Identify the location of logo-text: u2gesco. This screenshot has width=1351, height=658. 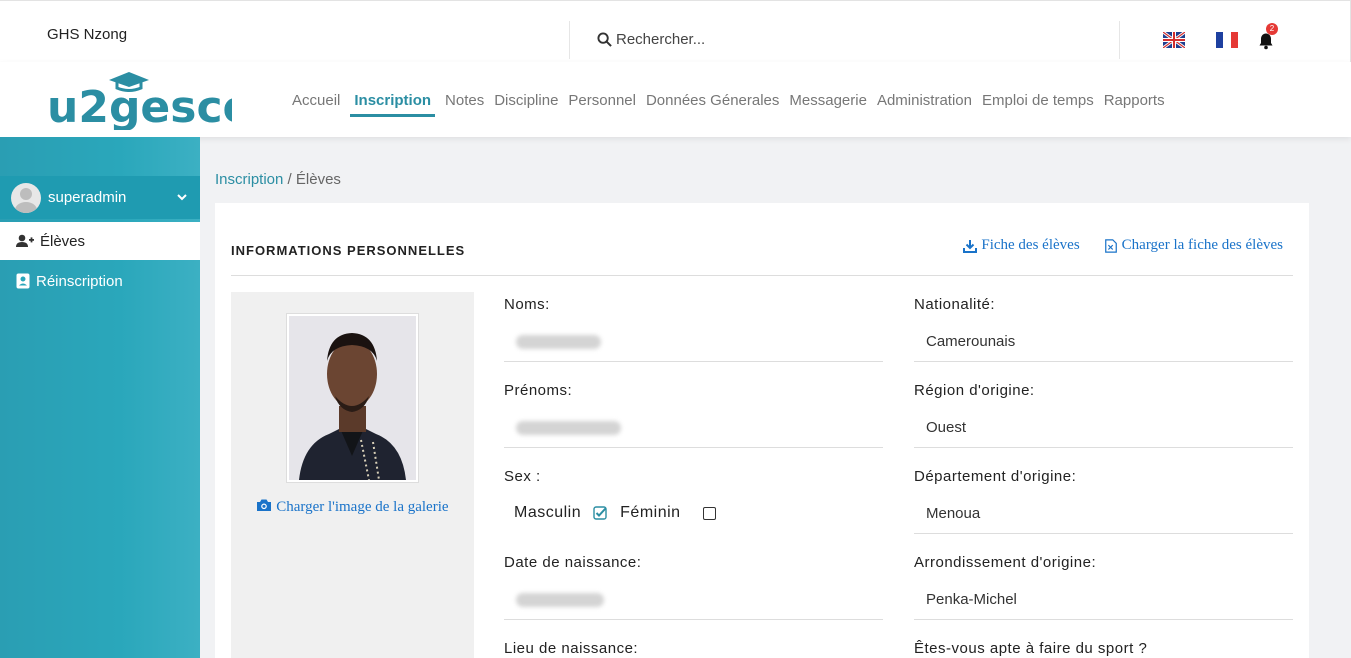
(139, 106).